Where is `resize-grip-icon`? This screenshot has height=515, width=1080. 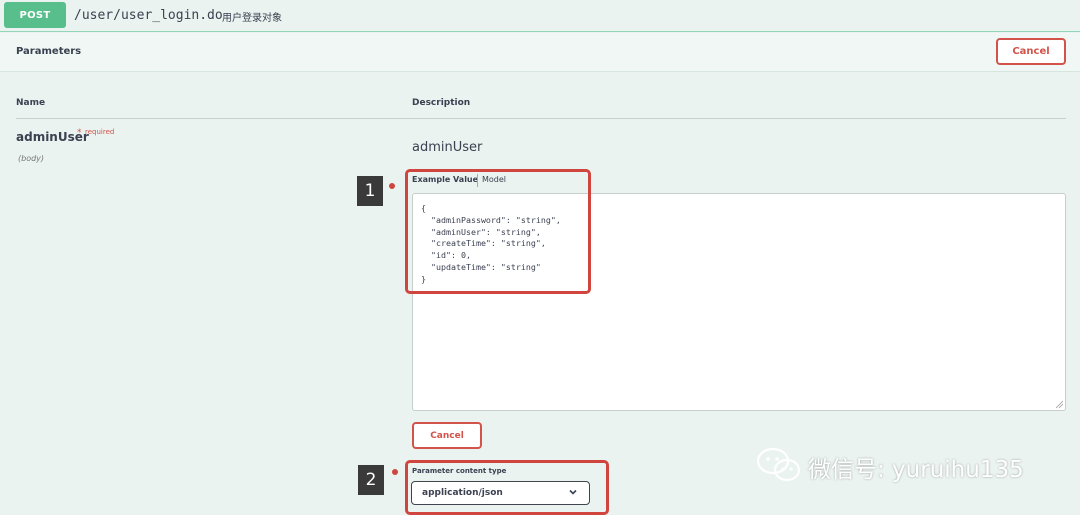 resize-grip-icon is located at coordinates (1059, 404).